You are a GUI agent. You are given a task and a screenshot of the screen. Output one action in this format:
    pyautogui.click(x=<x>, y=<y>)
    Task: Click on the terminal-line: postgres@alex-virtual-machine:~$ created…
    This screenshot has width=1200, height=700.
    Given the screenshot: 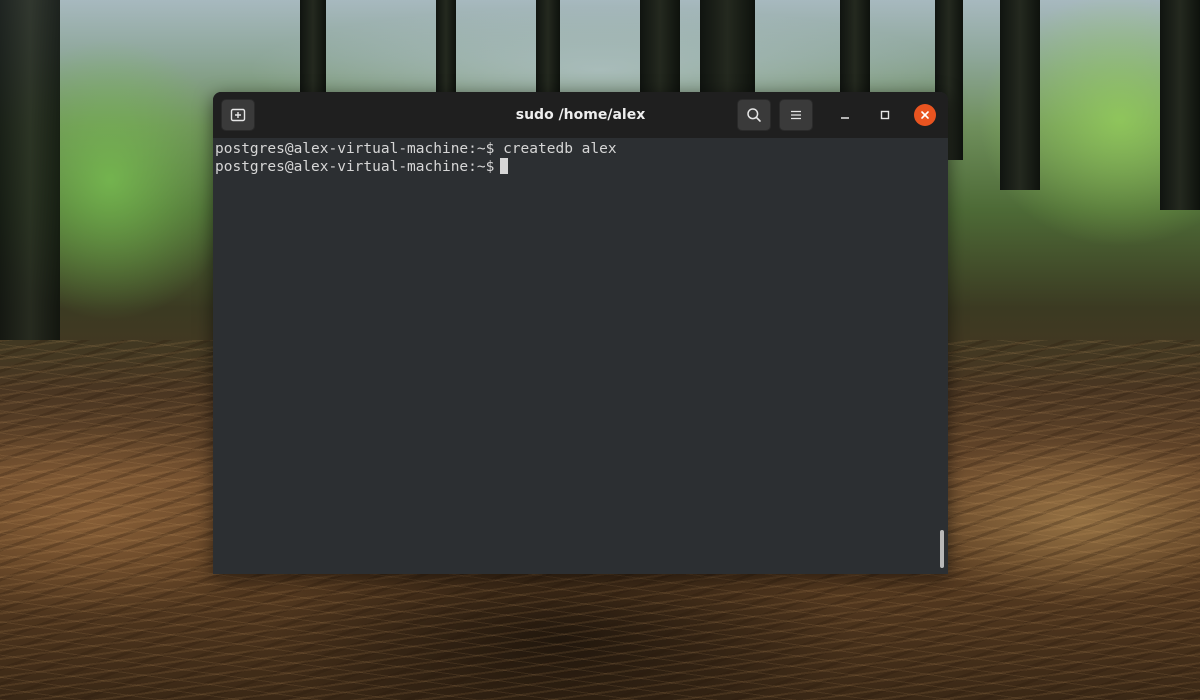 What is the action you would take?
    pyautogui.click(x=580, y=149)
    